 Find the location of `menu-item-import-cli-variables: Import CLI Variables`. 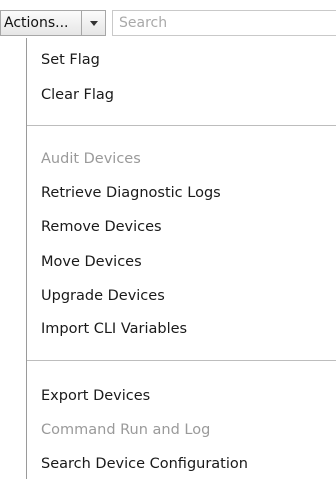

menu-item-import-cli-variables: Import CLI Variables is located at coordinates (114, 329).